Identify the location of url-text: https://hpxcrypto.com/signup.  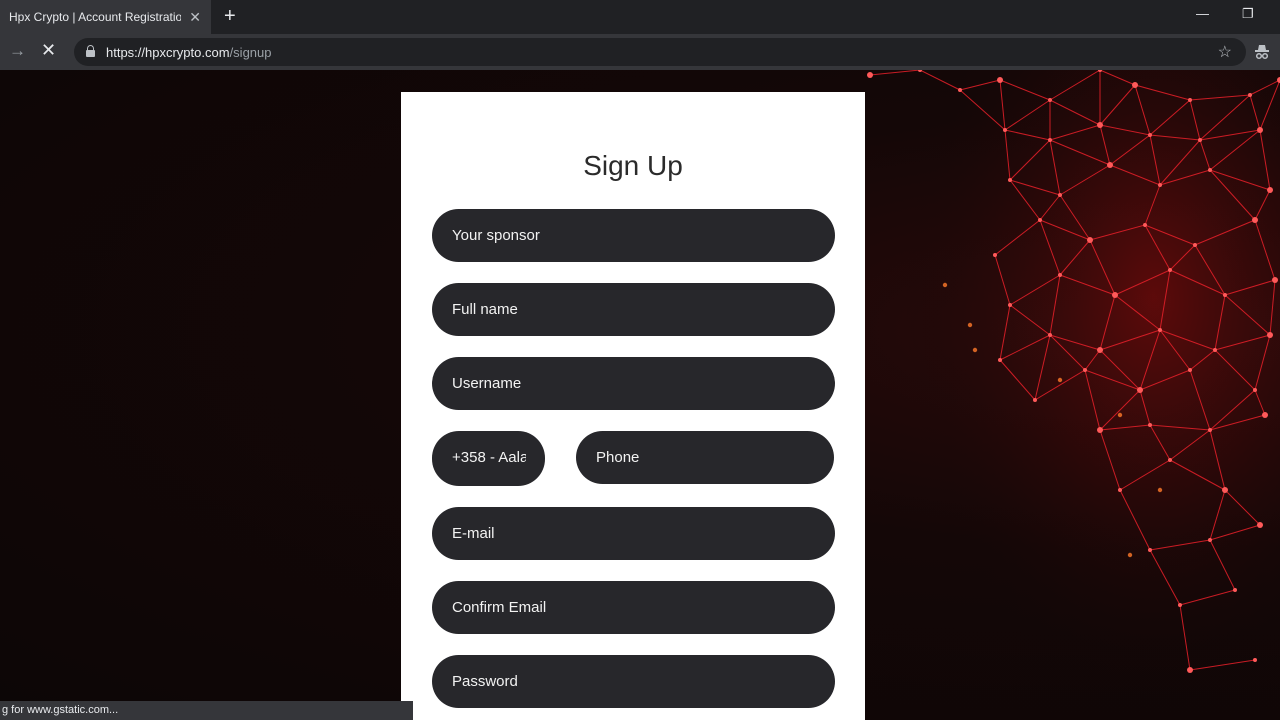
(188, 52).